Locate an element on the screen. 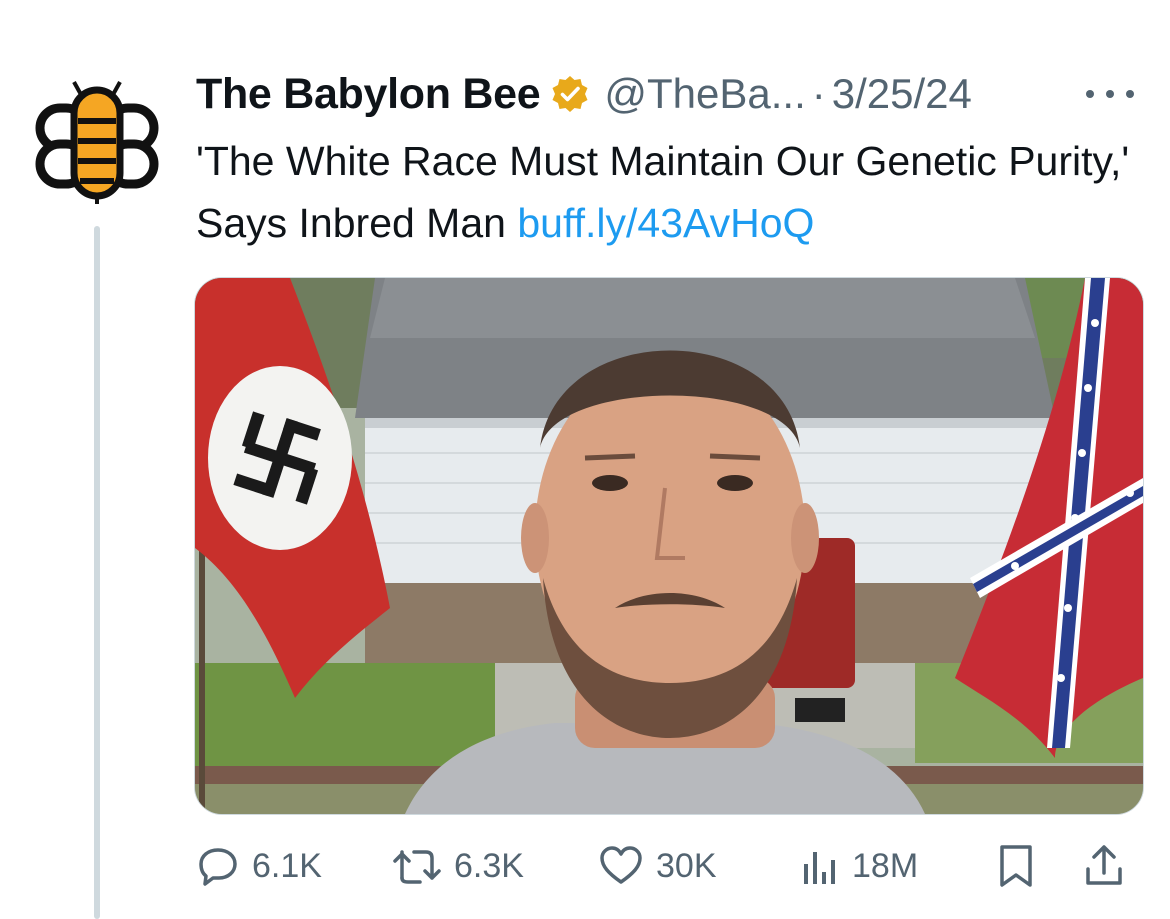 This screenshot has height=919, width=1170. tweet-date: 3/25/24 is located at coordinates (902, 94).